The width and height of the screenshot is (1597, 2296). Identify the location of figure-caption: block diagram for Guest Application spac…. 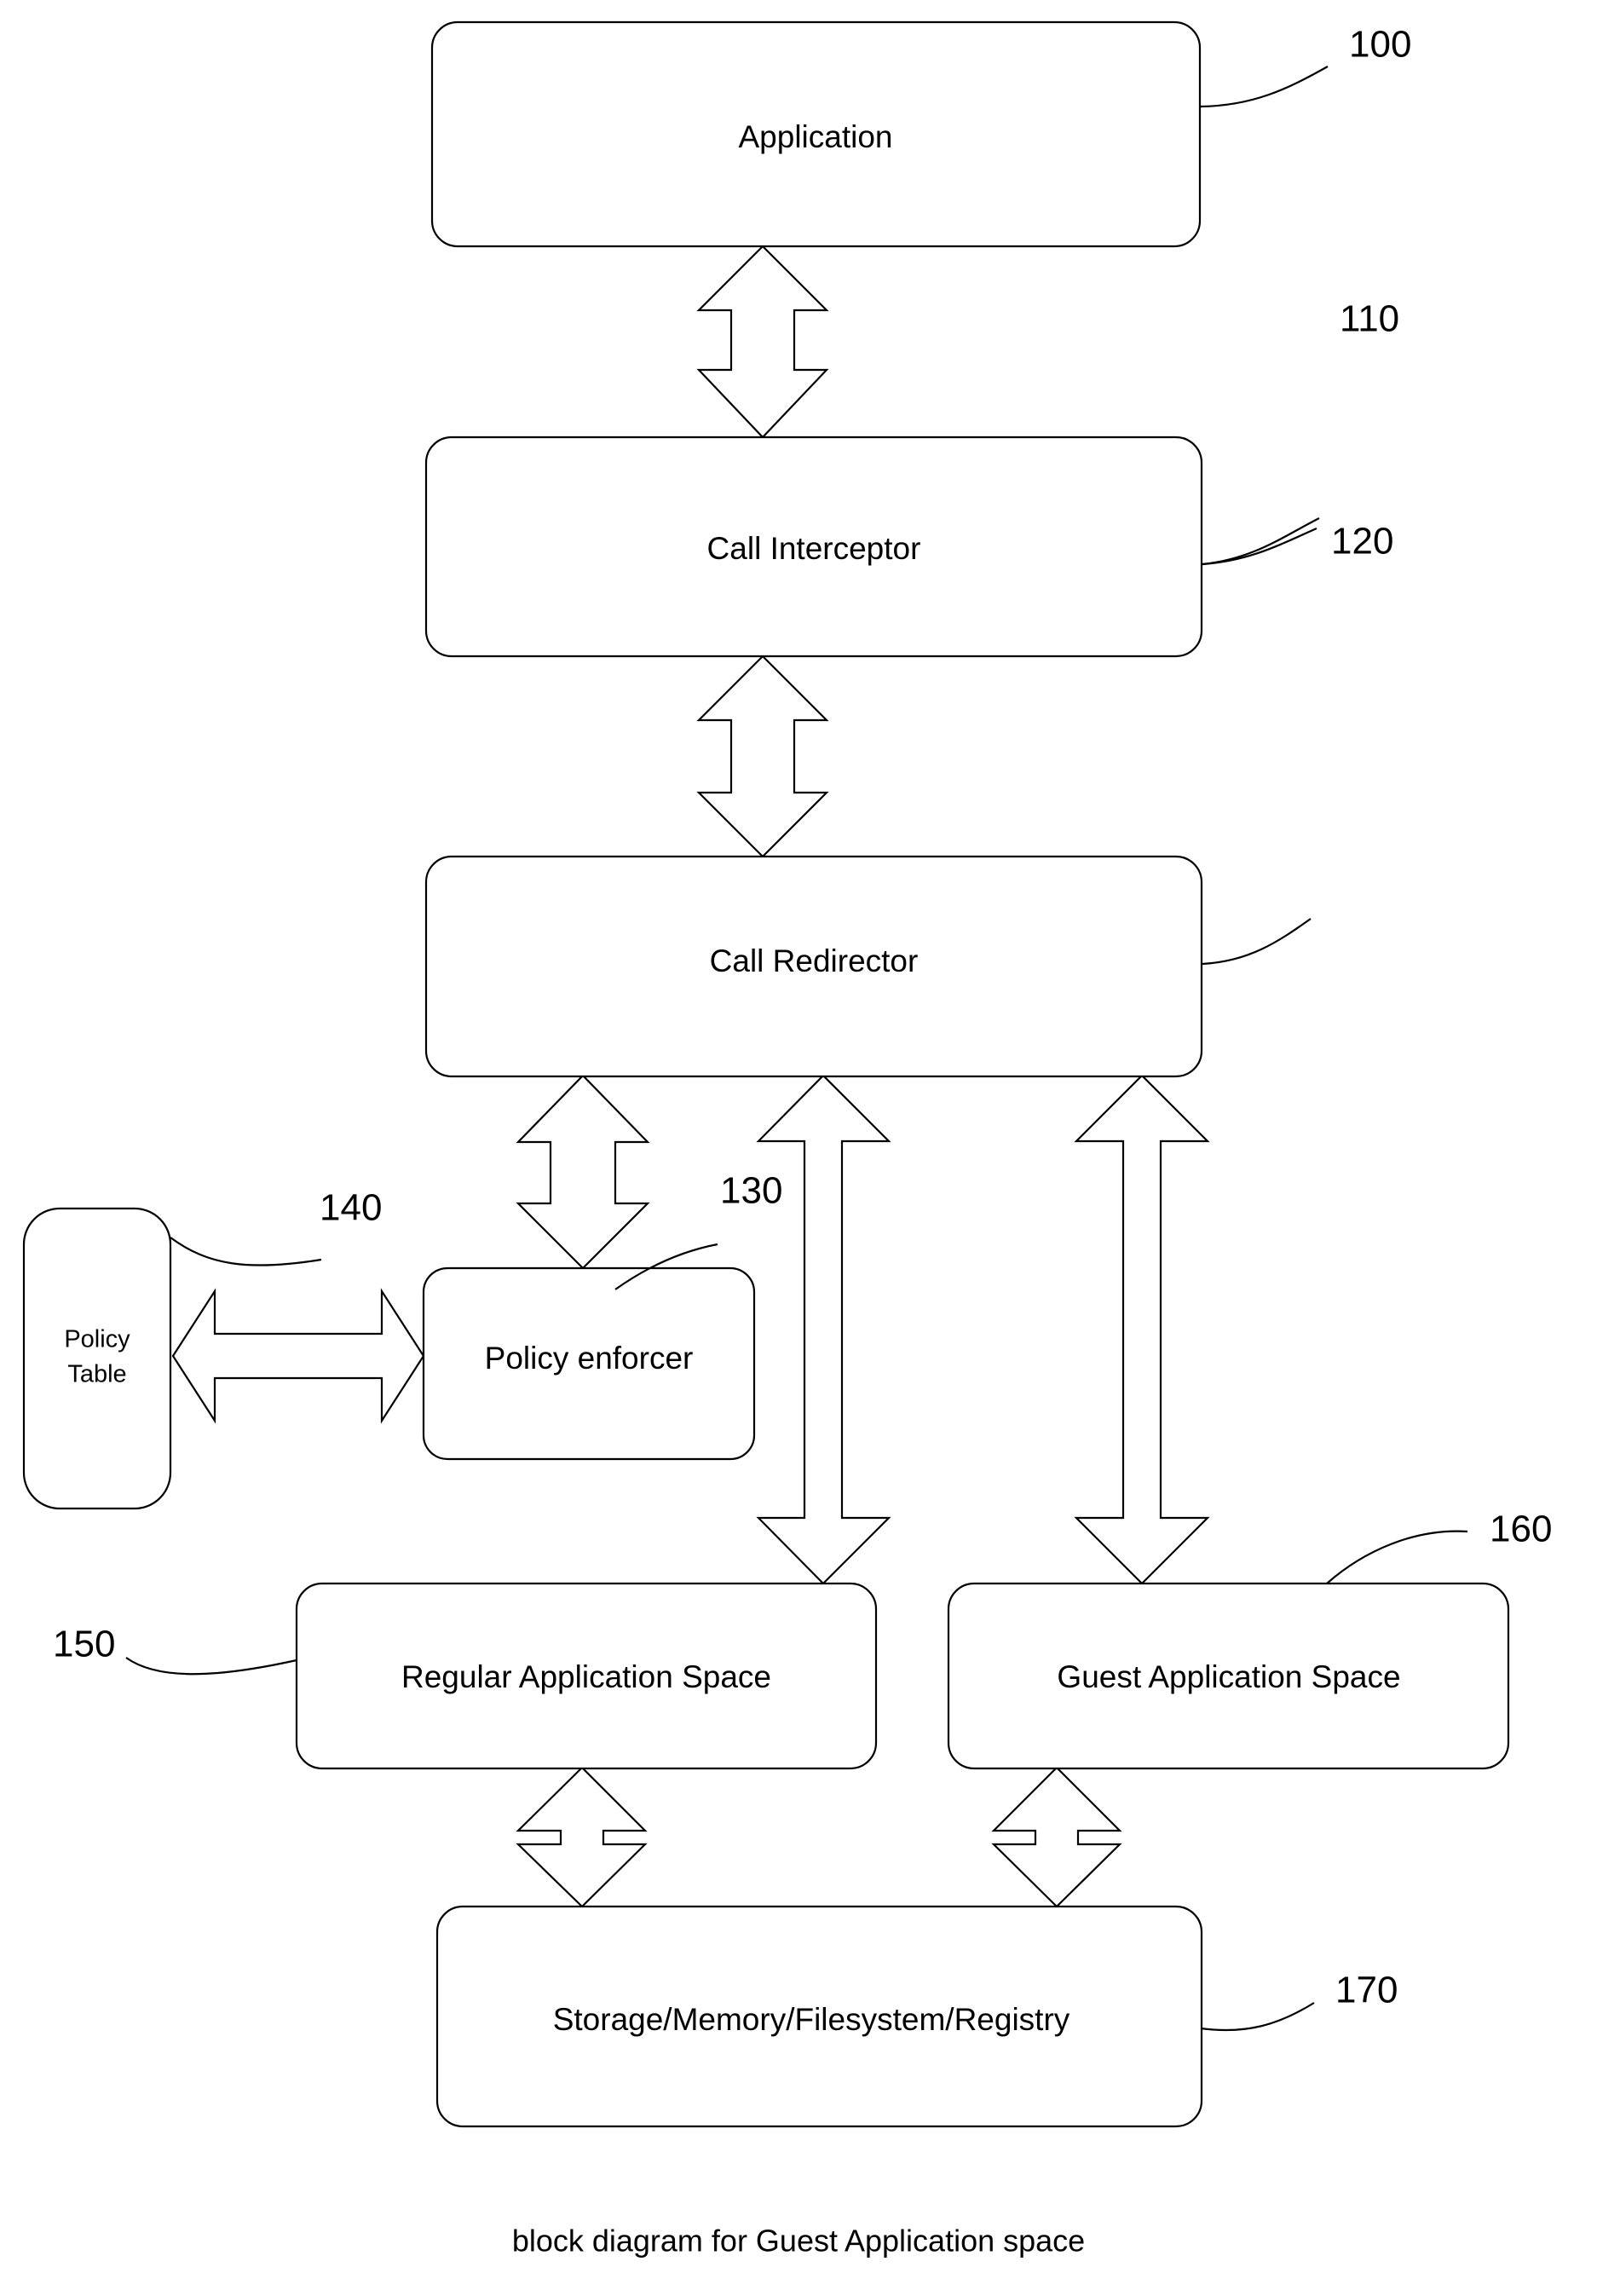
(799, 2241).